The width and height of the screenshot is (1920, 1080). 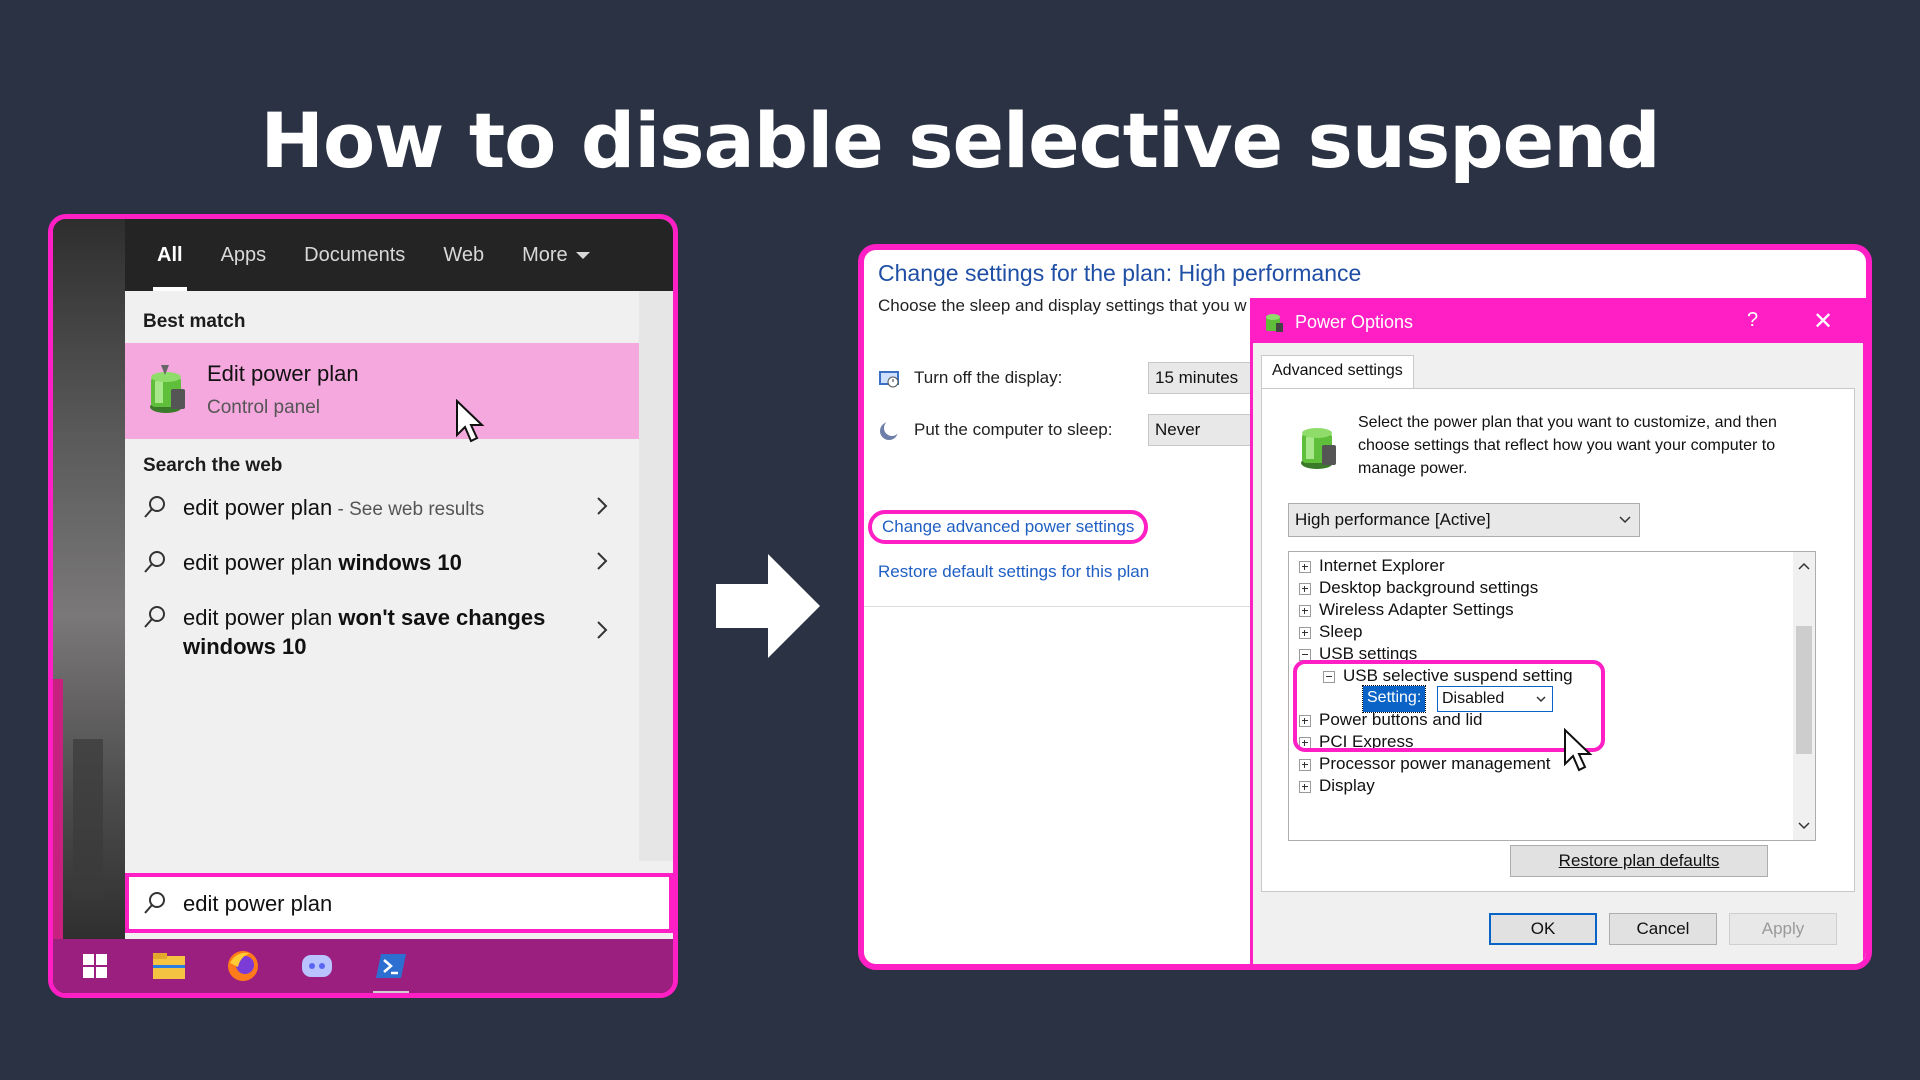 What do you see at coordinates (1008, 527) in the screenshot?
I see `advanced-power-settings-link: Change advanced power settings` at bounding box center [1008, 527].